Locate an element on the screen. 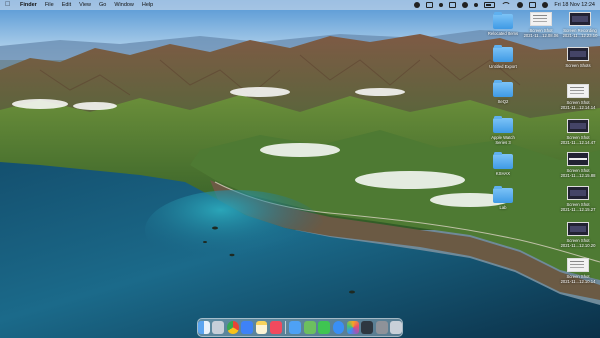  desktop-icon-label: Screen Shot 2021-11...12.14.47 is located at coordinates (578, 140).